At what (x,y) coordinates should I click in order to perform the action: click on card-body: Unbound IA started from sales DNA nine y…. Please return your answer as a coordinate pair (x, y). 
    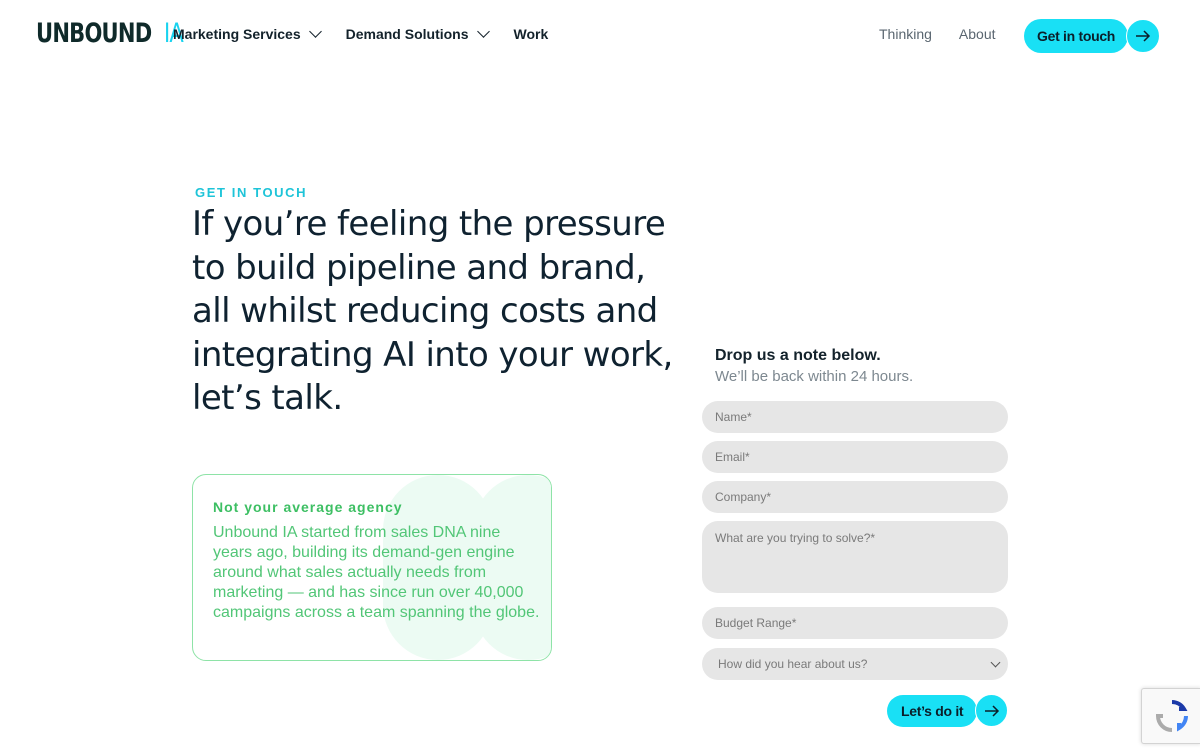
    Looking at the image, I should click on (376, 572).